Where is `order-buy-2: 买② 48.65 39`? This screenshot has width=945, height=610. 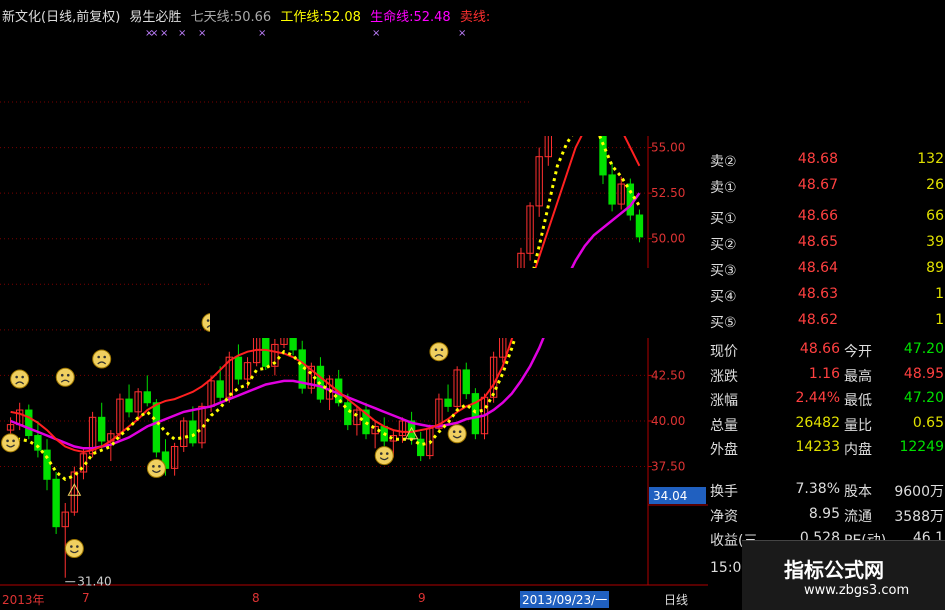
order-buy-2: 买② 48.65 39 is located at coordinates (826, 246).